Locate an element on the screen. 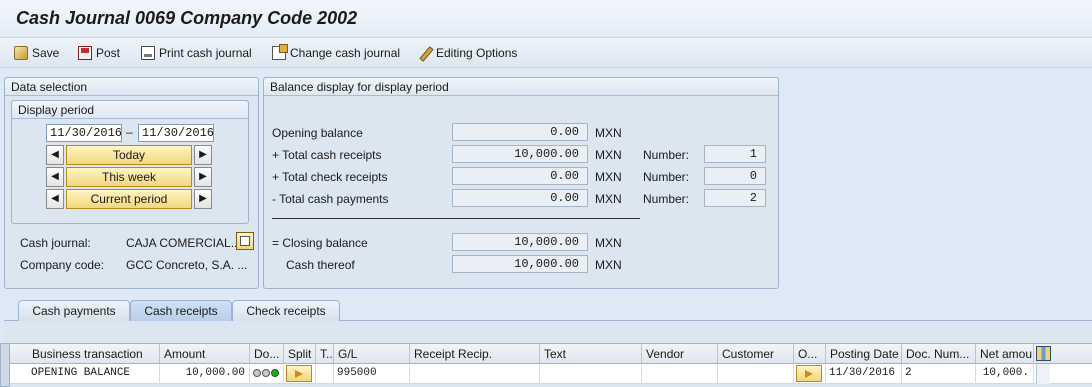 Image resolution: width=1092 pixels, height=387 pixels. cell-text is located at coordinates (591, 374).